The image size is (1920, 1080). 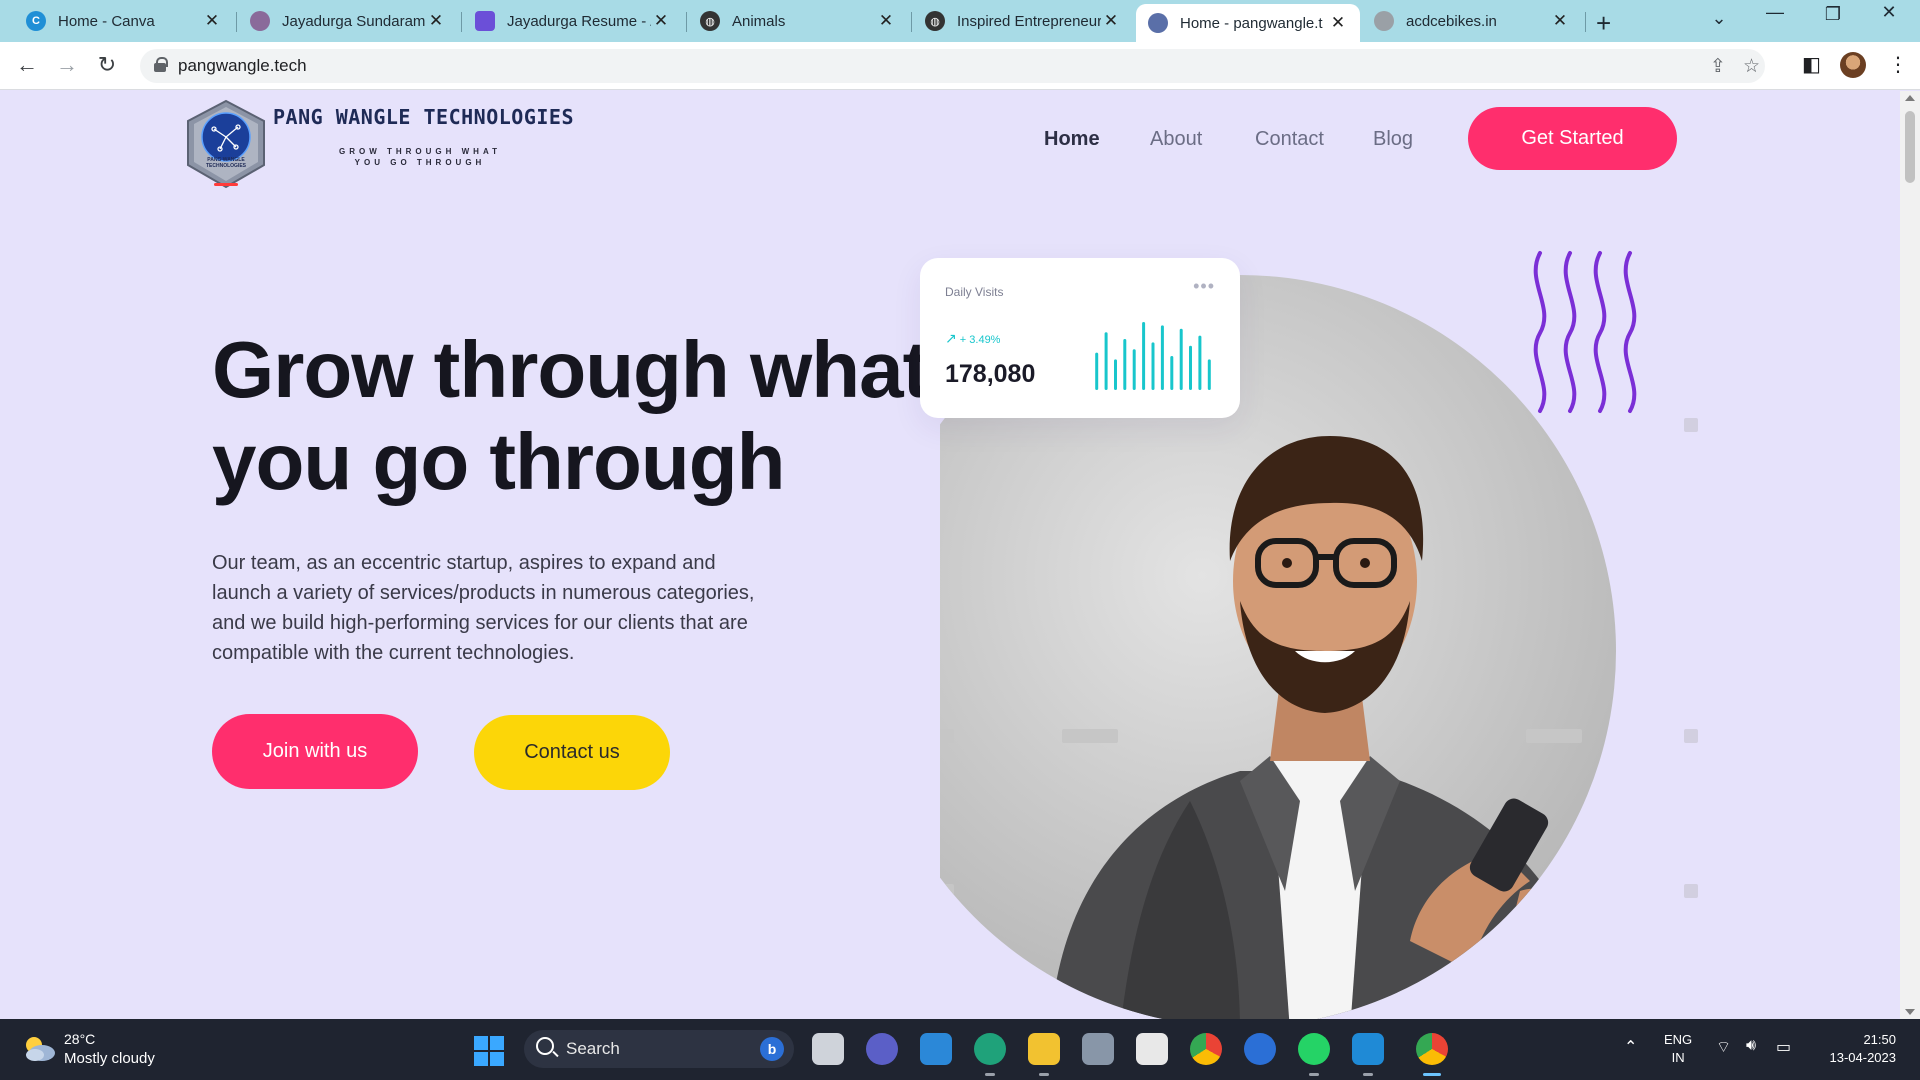 What do you see at coordinates (1856, 1049) in the screenshot?
I see `system-clock: 21:50 13-04-2023` at bounding box center [1856, 1049].